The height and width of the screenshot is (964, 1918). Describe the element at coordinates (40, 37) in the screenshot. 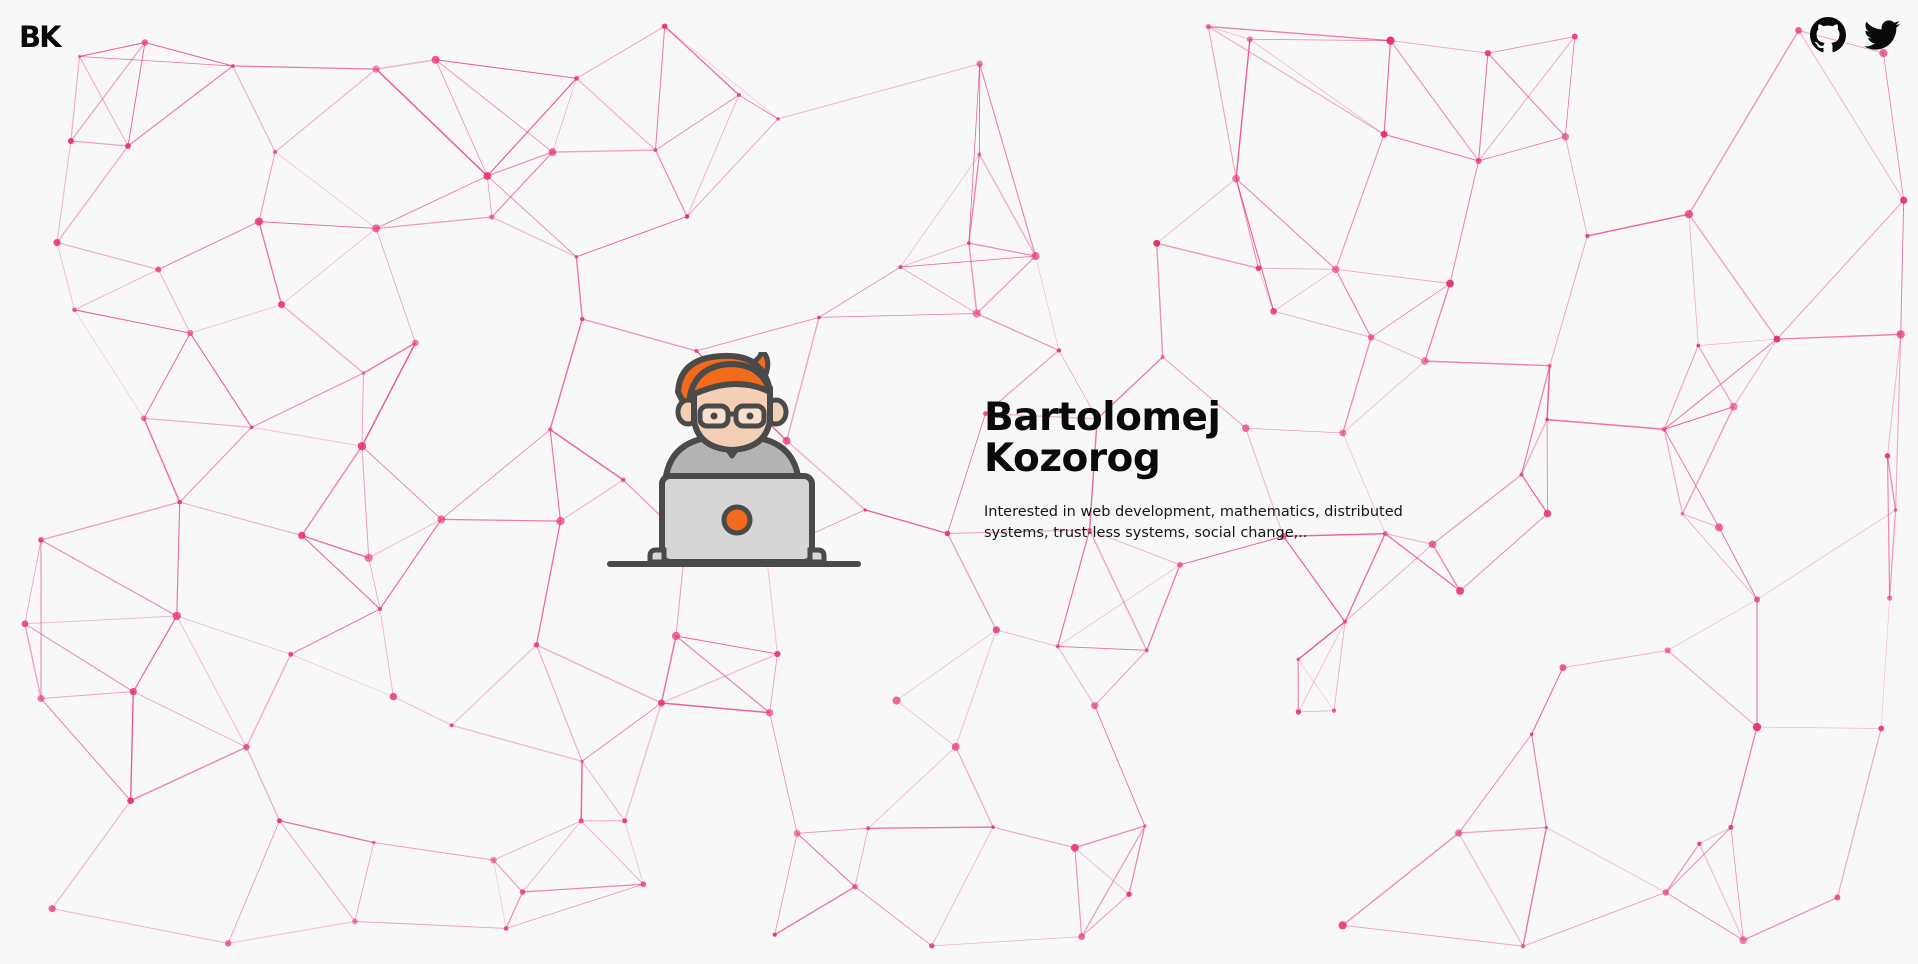

I see `site-logo: BK` at that location.